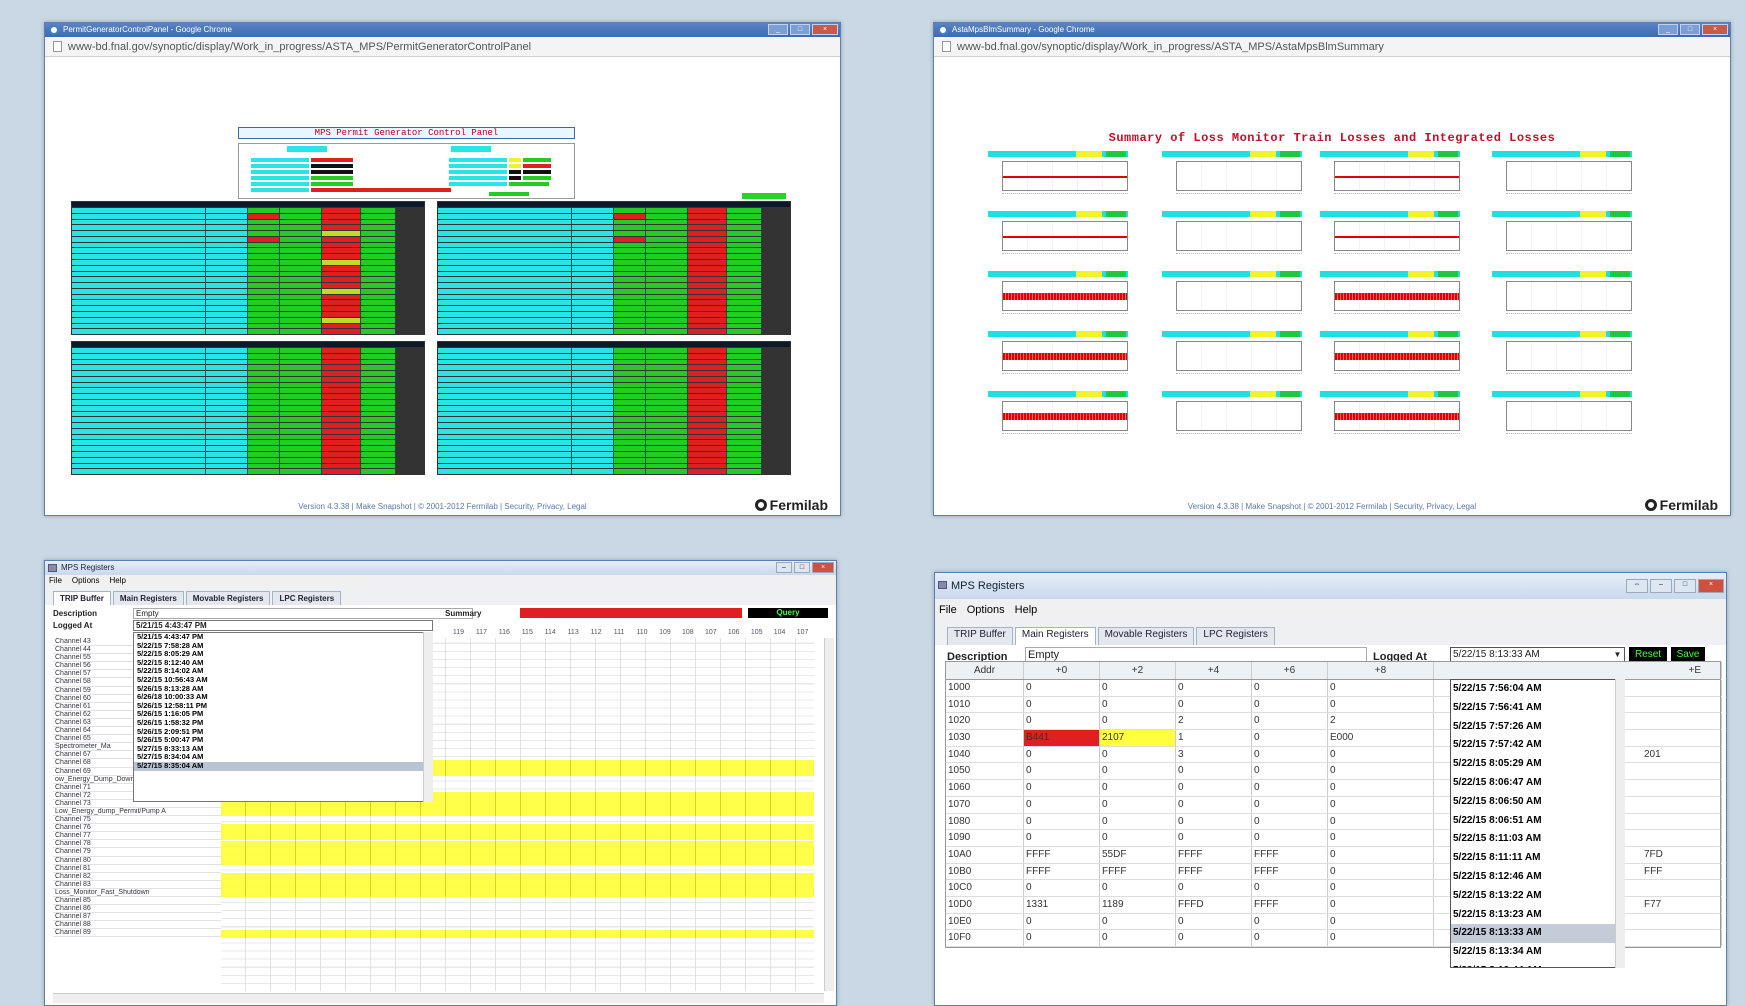 This screenshot has width=1745, height=1006. What do you see at coordinates (148, 598) in the screenshot?
I see `tab-main-registers: Main Registers` at bounding box center [148, 598].